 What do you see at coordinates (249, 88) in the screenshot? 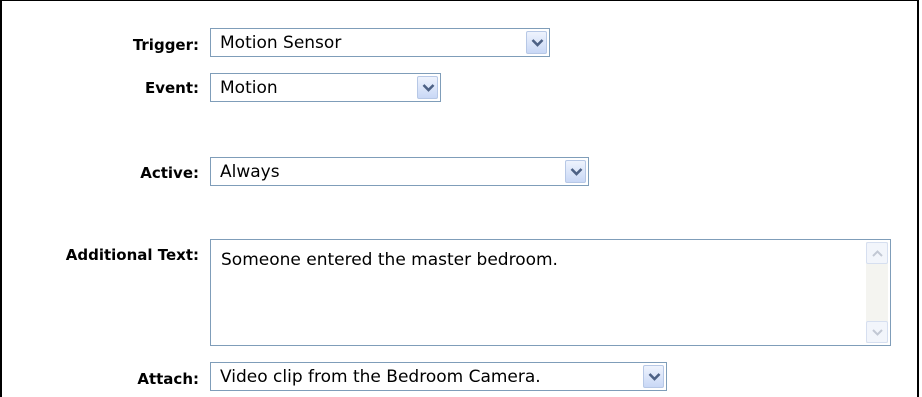
I see `event-select-value: Motion` at bounding box center [249, 88].